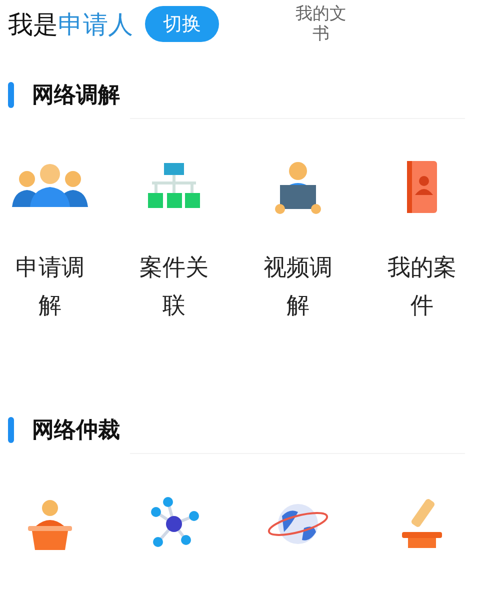 The height and width of the screenshot is (607, 489). I want to click on feature-label: 我的案件, so click(422, 287).